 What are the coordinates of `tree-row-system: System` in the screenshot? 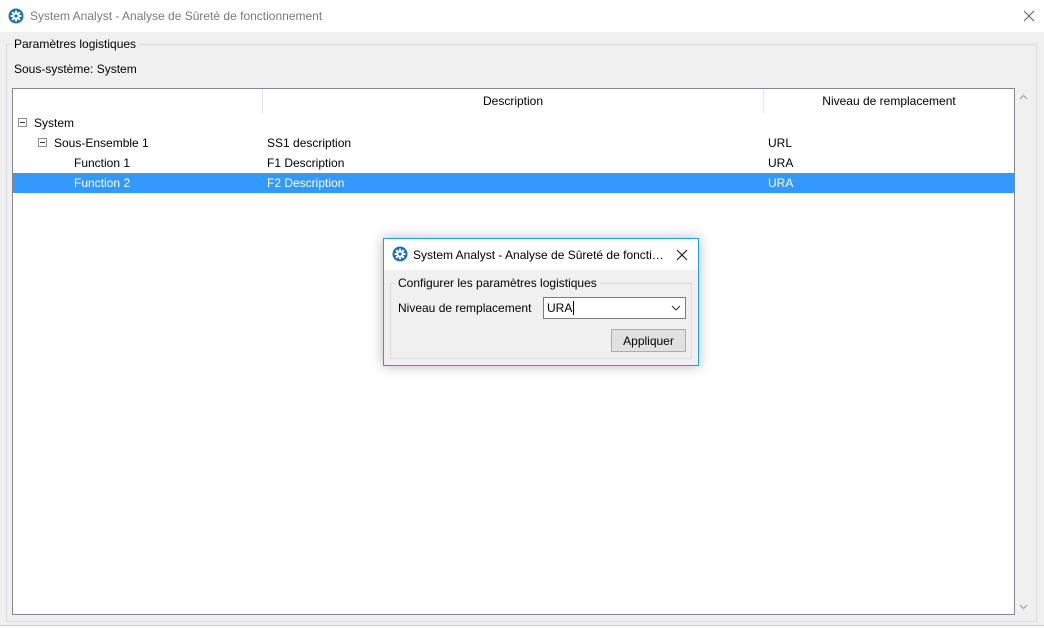 It's located at (513, 123).